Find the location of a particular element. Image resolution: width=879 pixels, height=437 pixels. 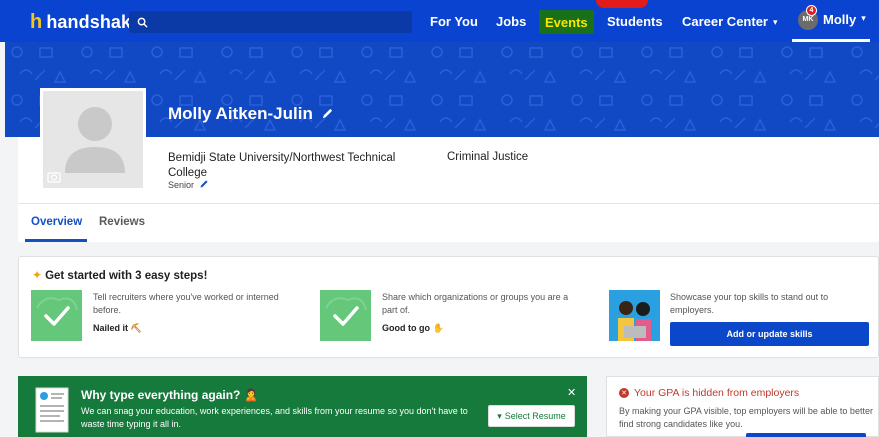

resume-card-title: Why type everything again? 🙎 is located at coordinates (170, 395).